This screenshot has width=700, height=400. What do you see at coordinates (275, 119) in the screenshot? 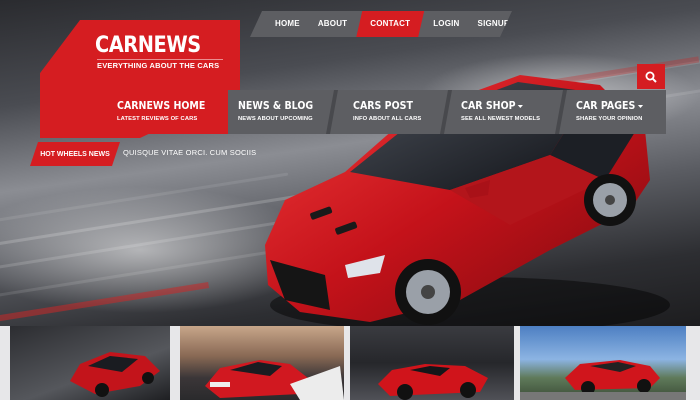
I see `main-nav-subtitle: NEWS ABOUT UPCOMING` at bounding box center [275, 119].